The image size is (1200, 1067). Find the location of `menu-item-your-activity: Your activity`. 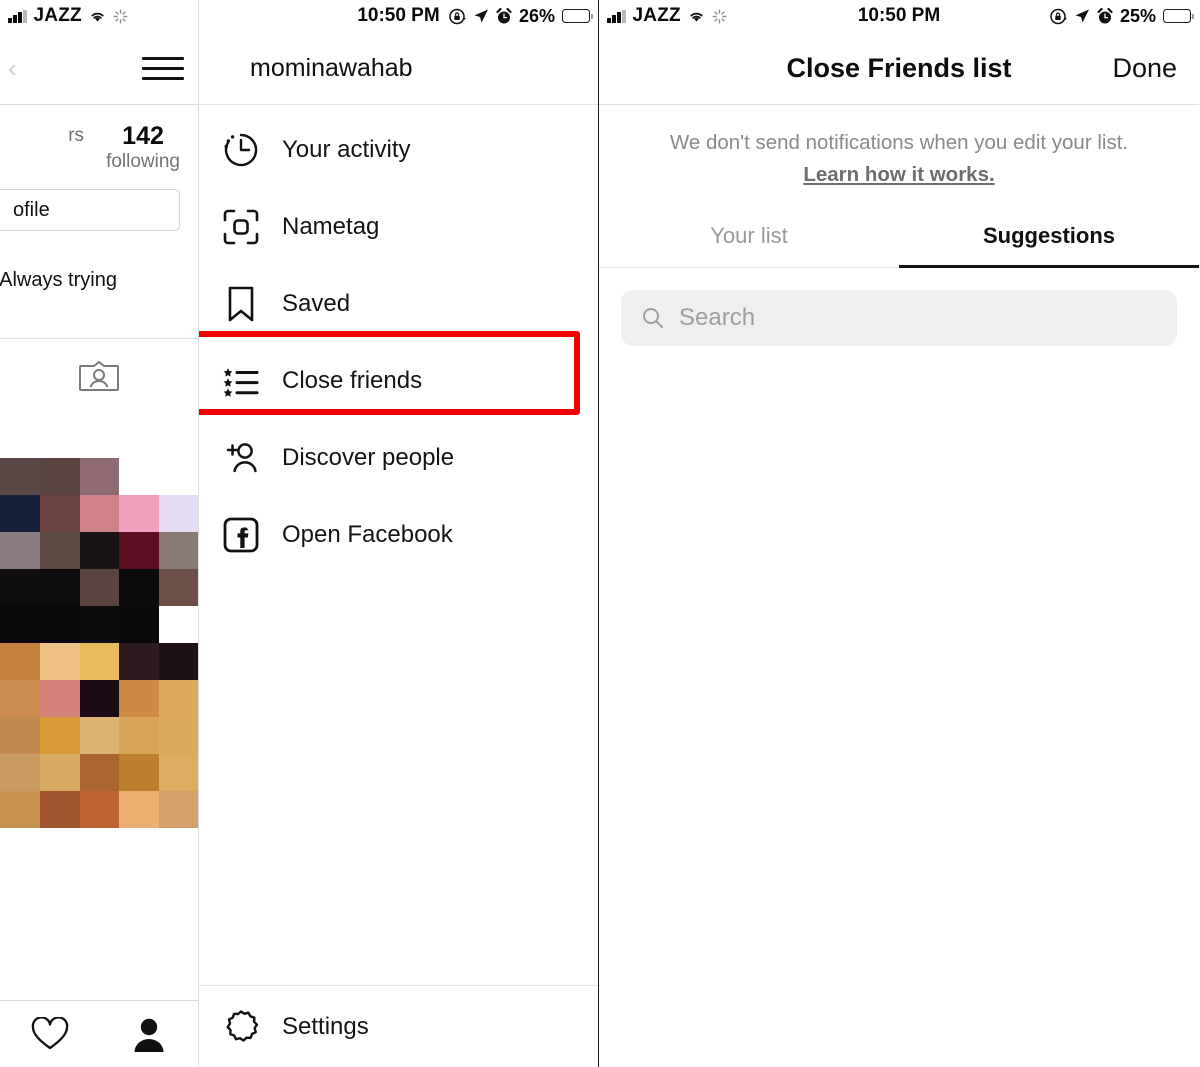

menu-item-your-activity: Your activity is located at coordinates (398, 149).